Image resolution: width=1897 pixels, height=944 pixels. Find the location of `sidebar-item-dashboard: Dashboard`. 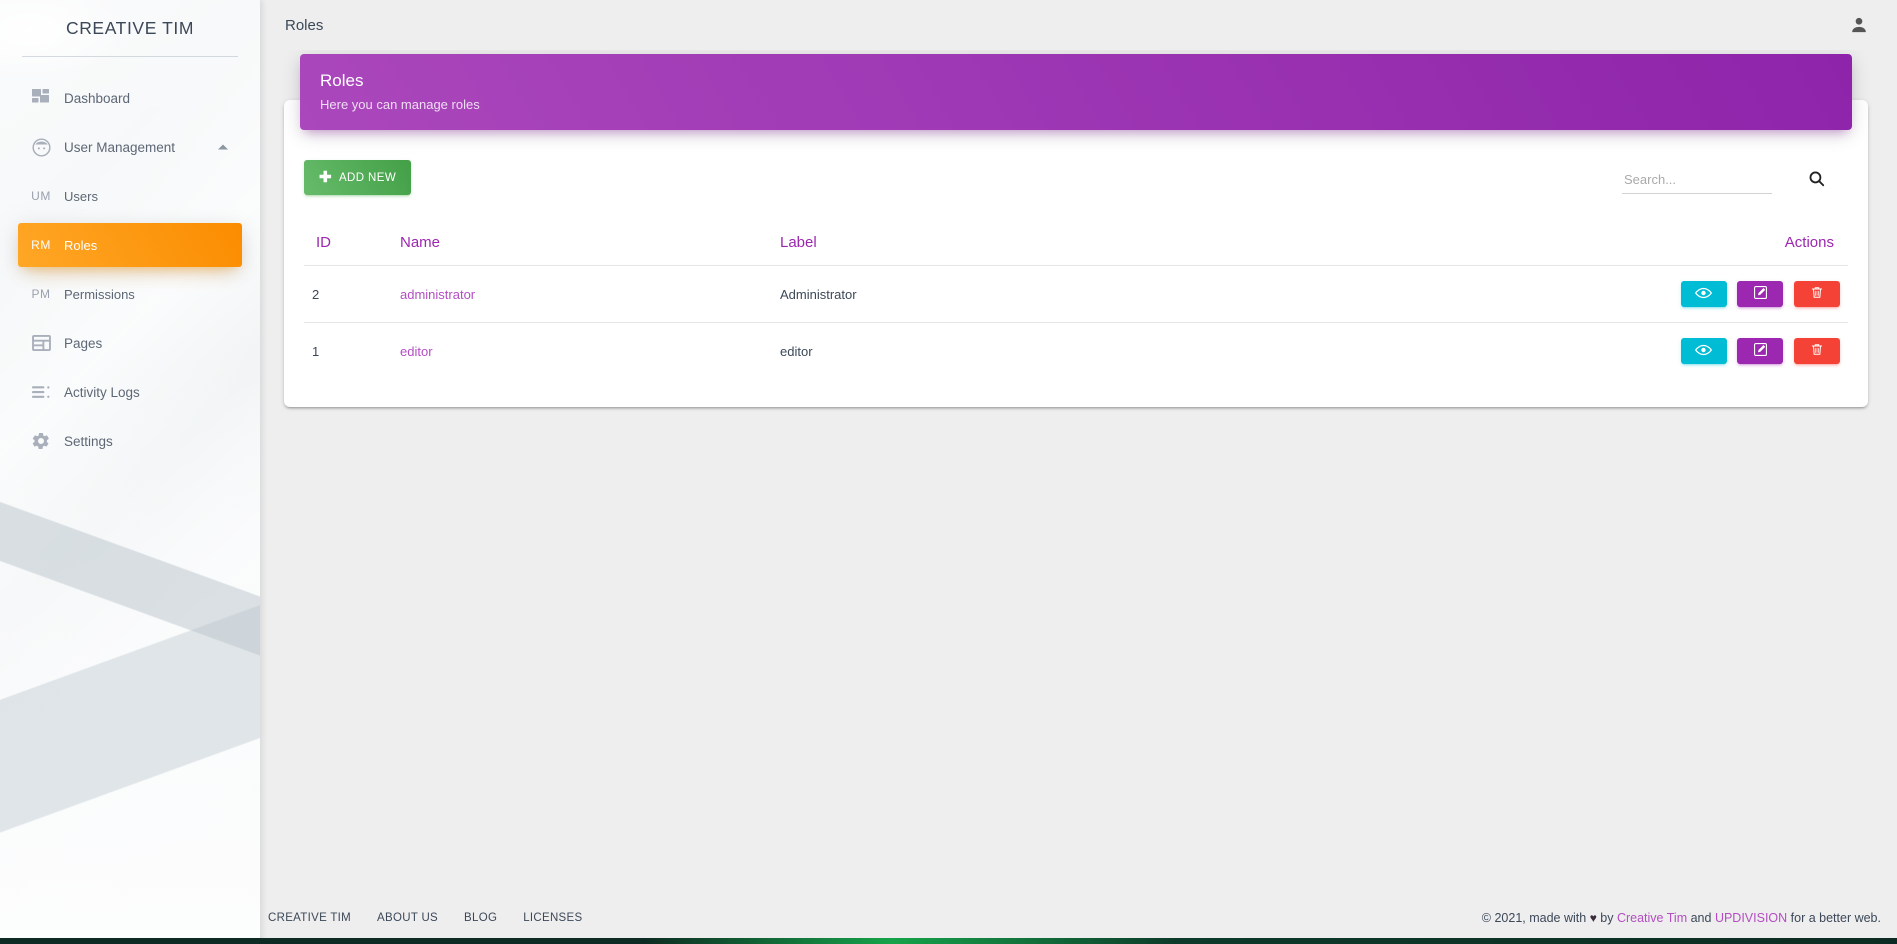

sidebar-item-dashboard: Dashboard is located at coordinates (130, 98).